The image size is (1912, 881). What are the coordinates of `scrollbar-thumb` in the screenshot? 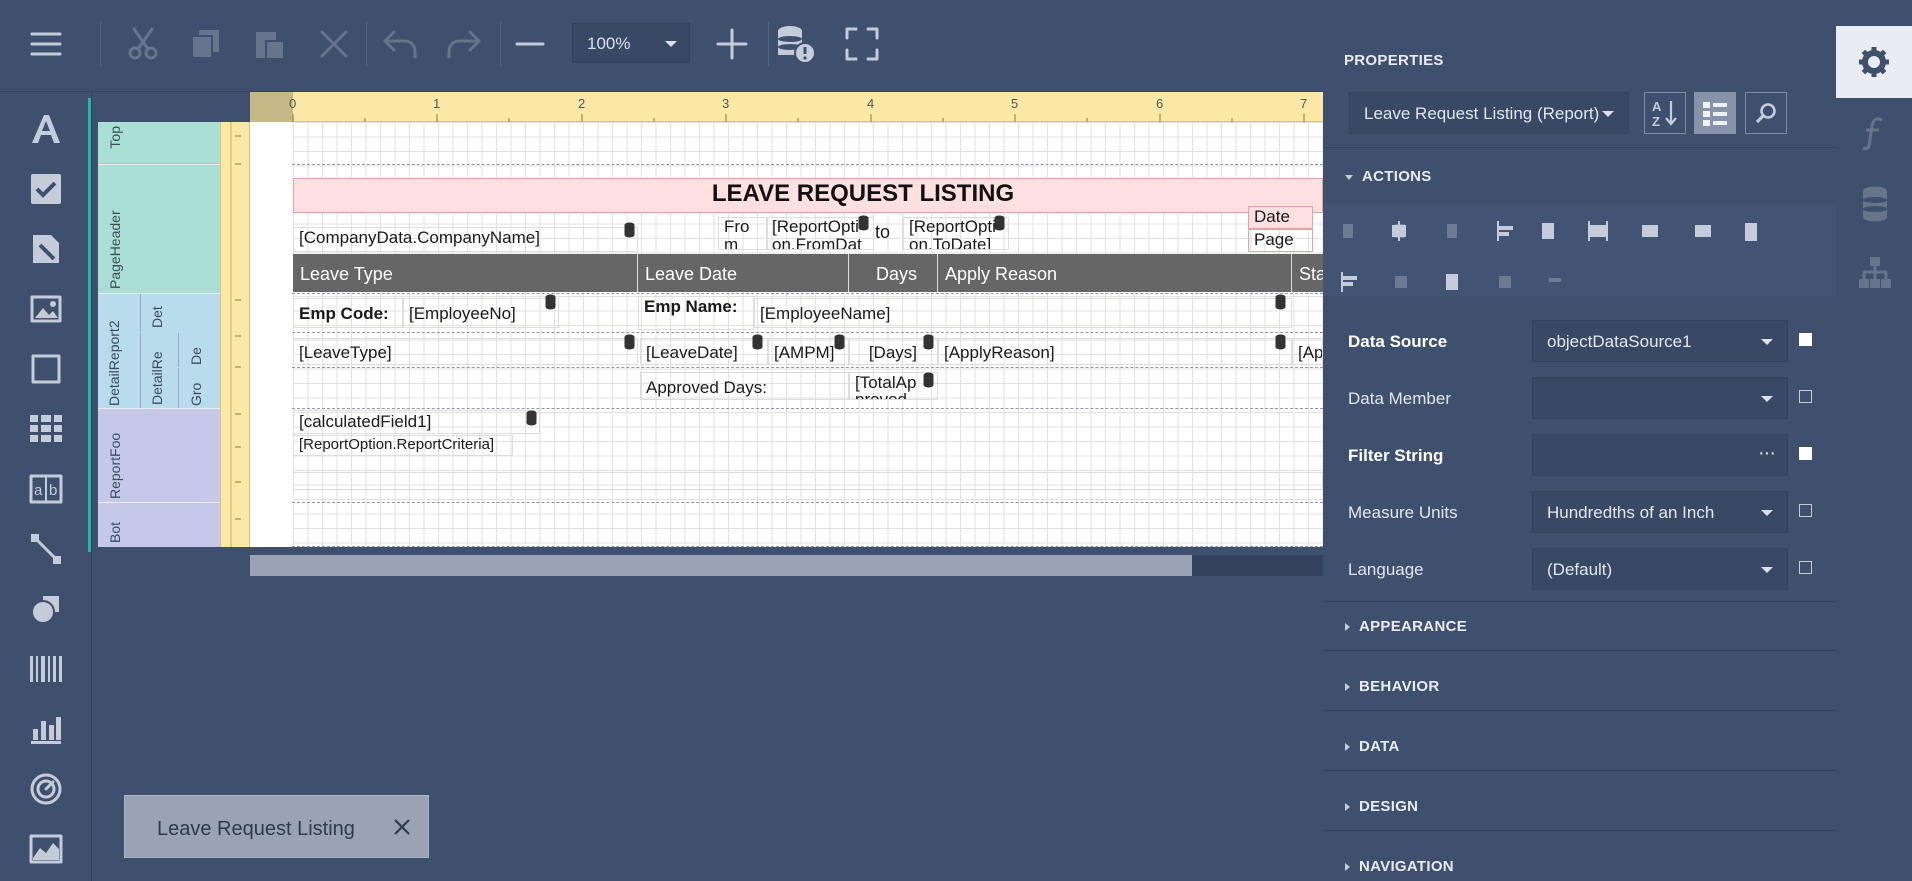 It's located at (721, 565).